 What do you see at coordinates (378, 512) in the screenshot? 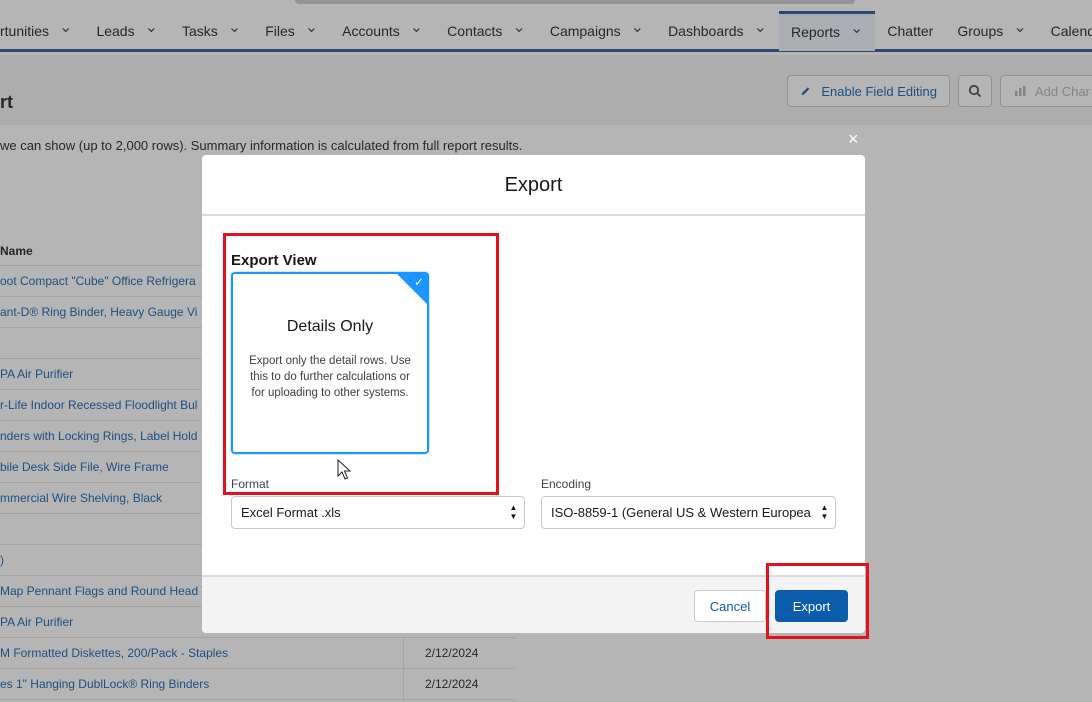
I see `format-select: Excel Format .xls ▲ ▼` at bounding box center [378, 512].